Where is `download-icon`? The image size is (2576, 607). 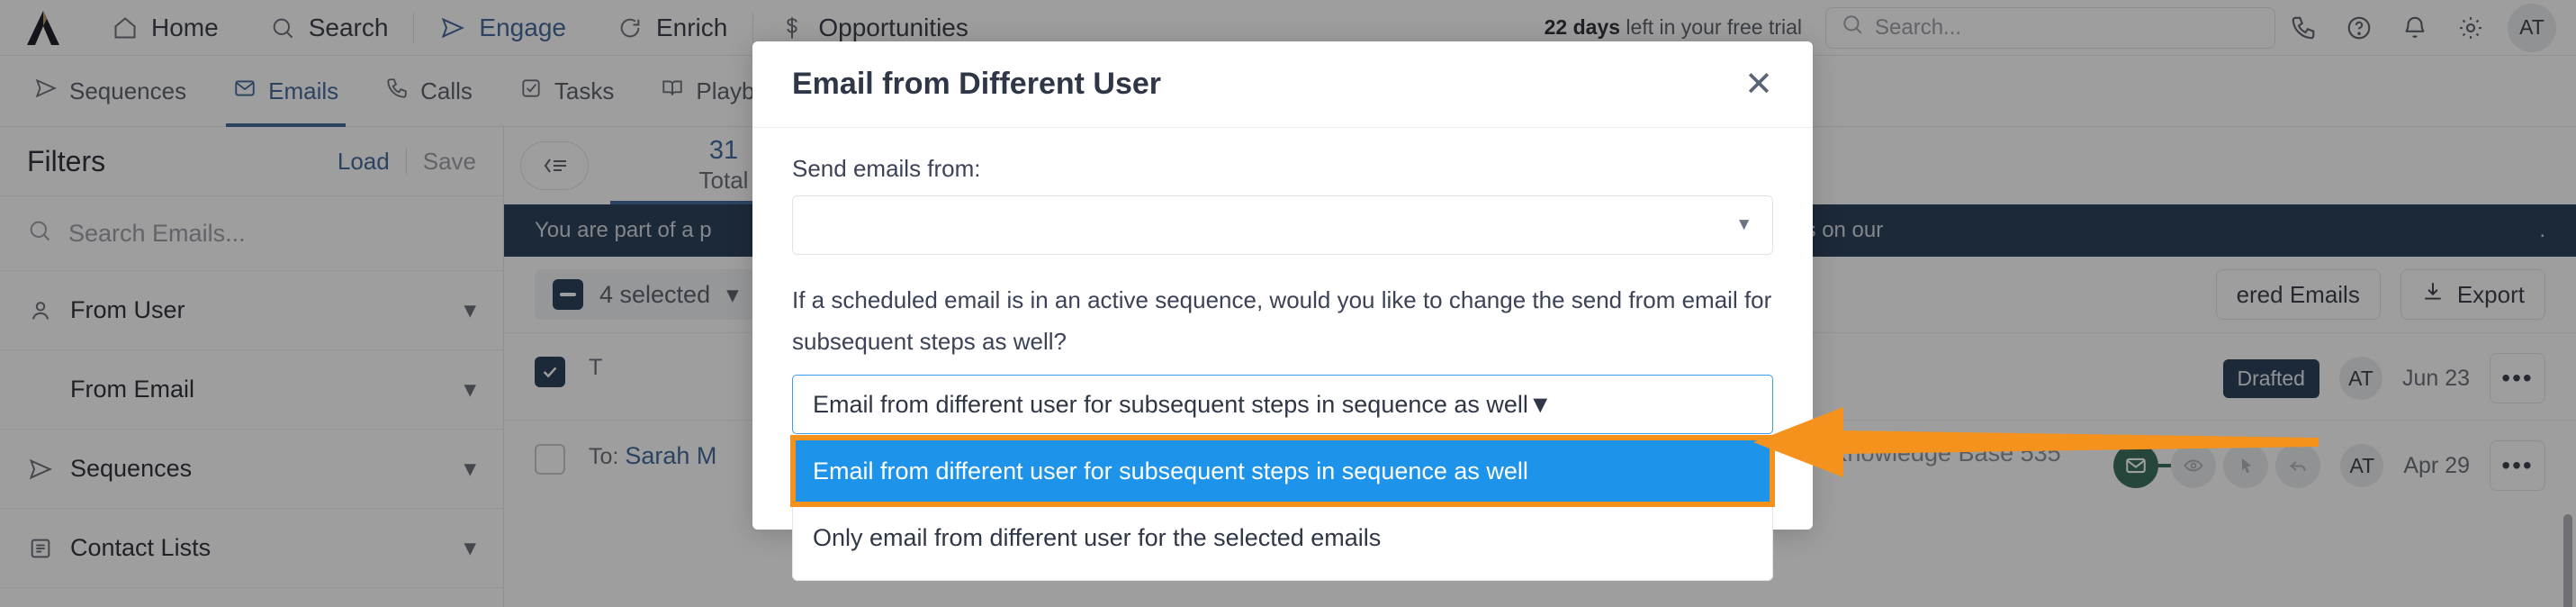
download-icon is located at coordinates (2433, 295).